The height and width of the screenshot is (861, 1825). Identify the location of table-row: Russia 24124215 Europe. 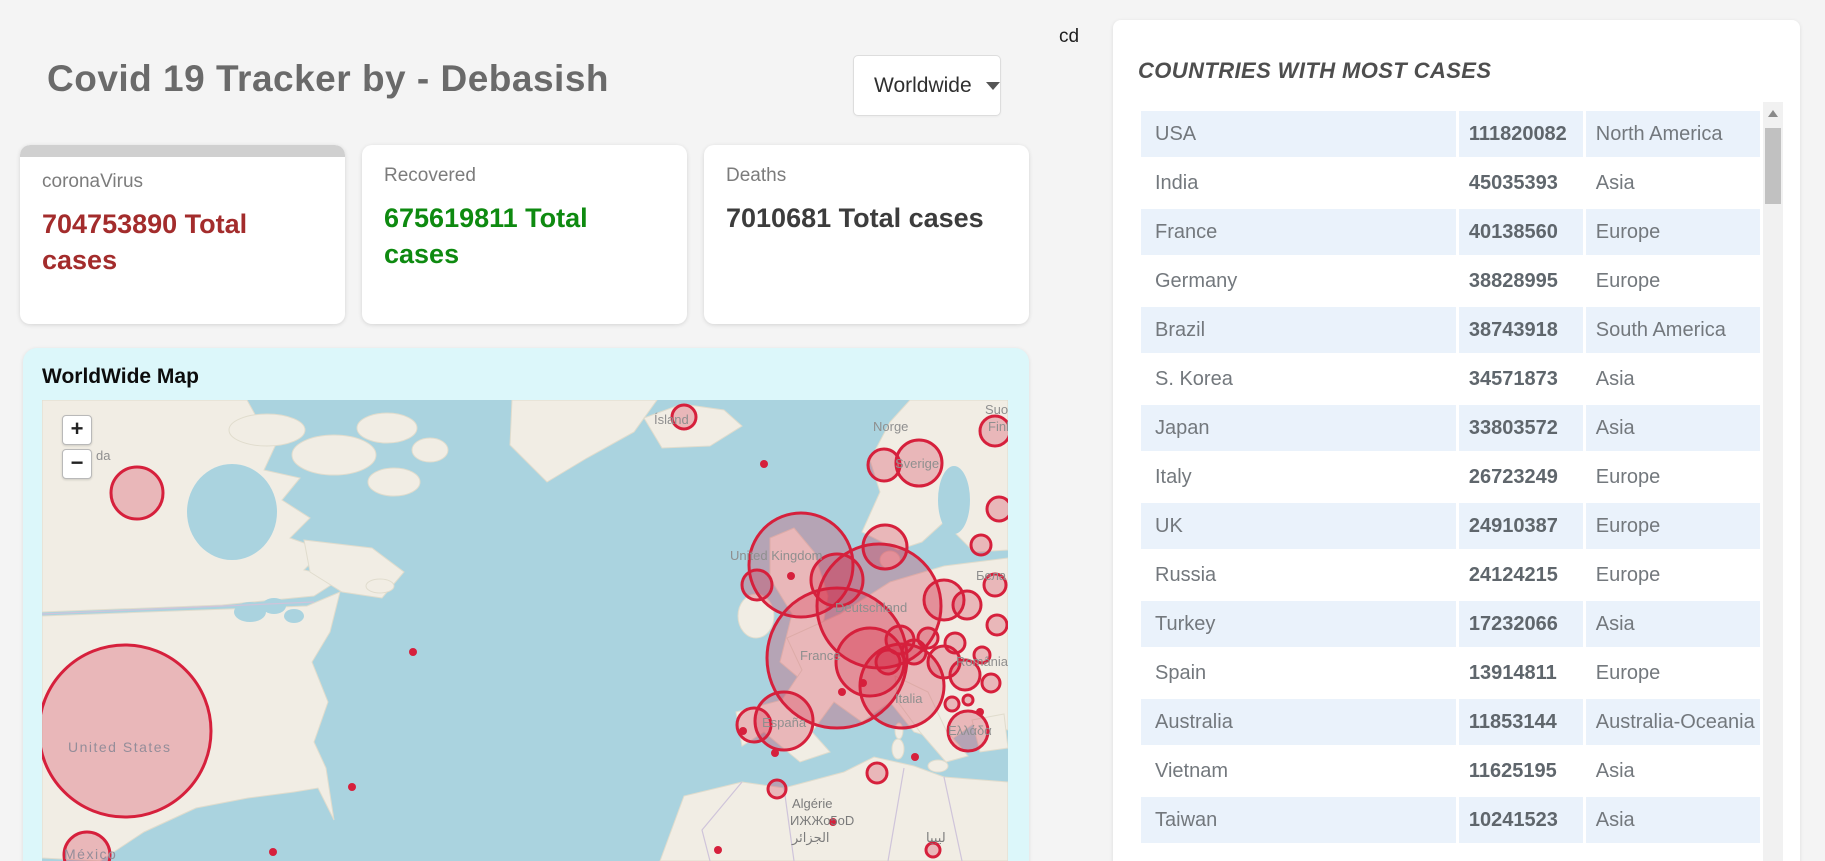
(1451, 575).